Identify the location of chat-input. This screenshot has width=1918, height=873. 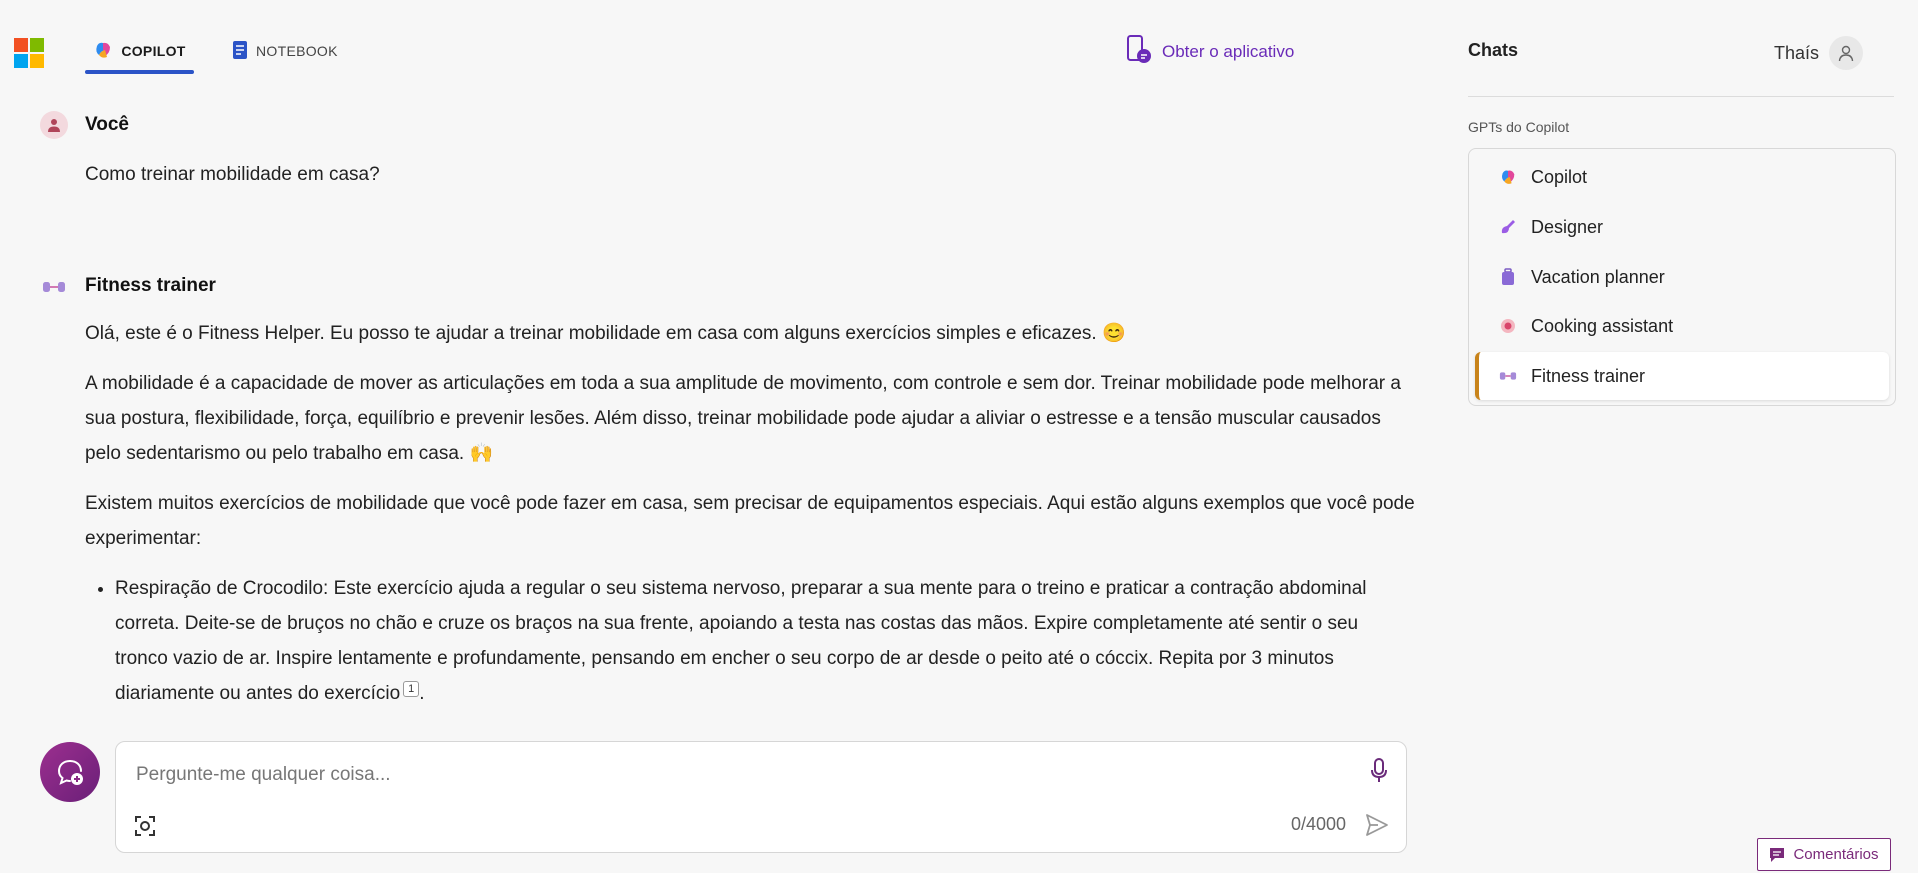
(711, 775).